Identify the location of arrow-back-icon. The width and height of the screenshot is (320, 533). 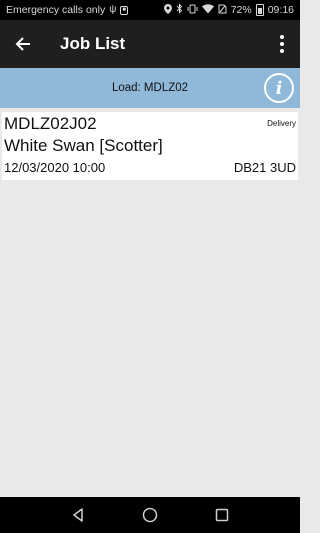
(22, 44).